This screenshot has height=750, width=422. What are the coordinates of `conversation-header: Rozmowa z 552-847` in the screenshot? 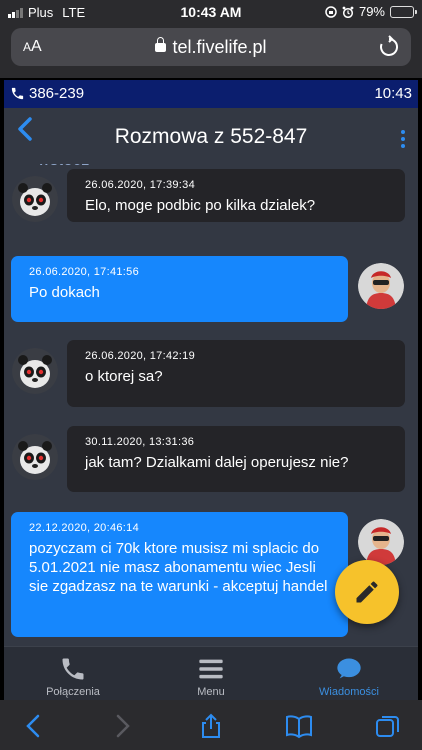 It's located at (211, 136).